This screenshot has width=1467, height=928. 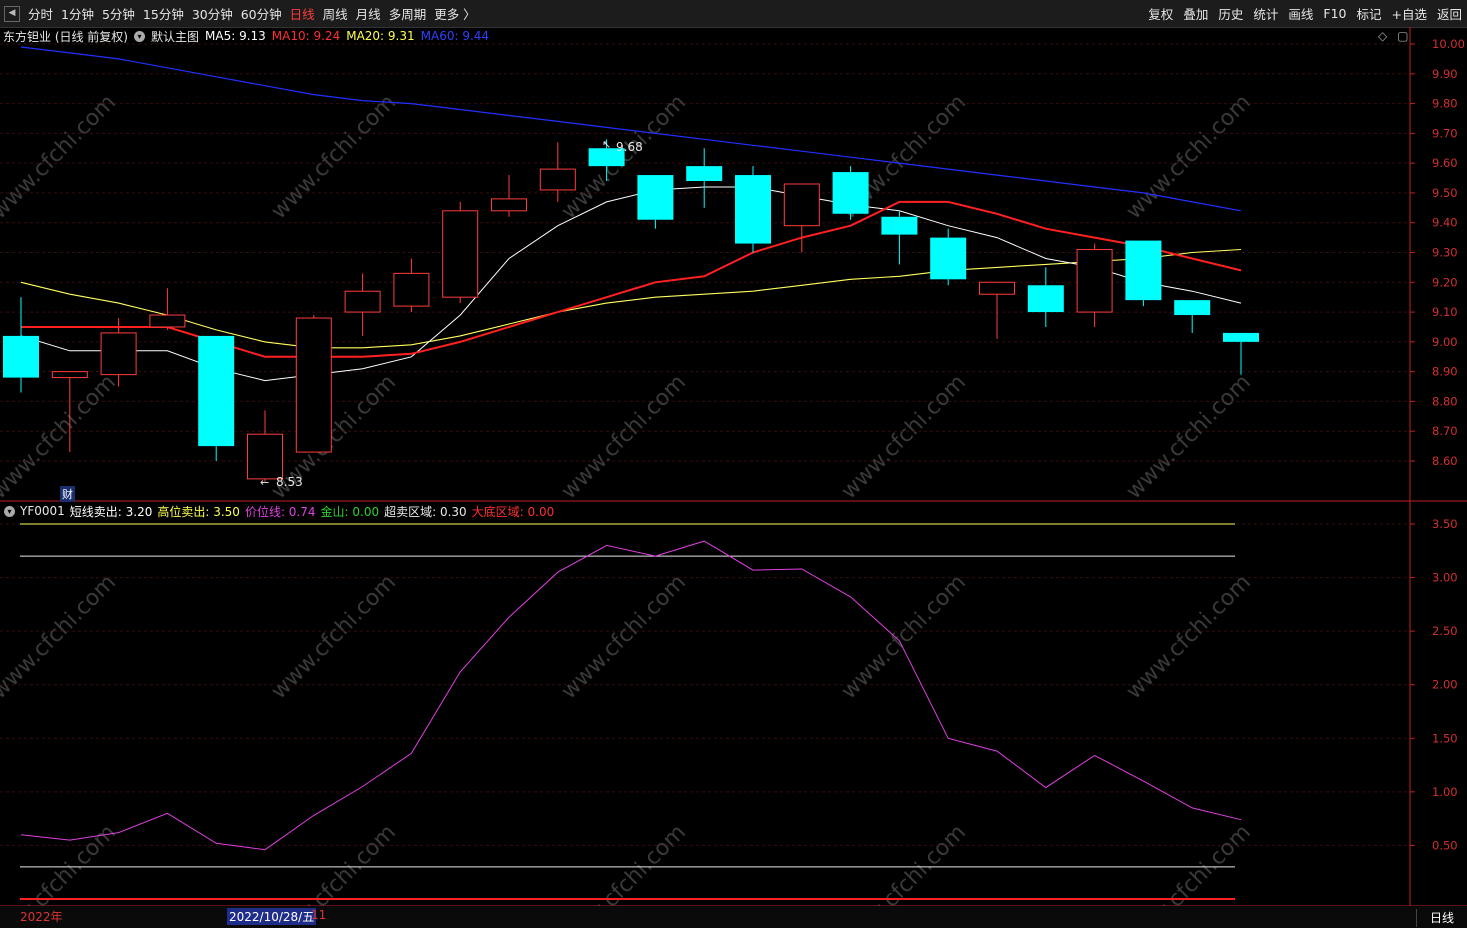 What do you see at coordinates (1445, 163) in the screenshot?
I see `price-tick-label: 9.60` at bounding box center [1445, 163].